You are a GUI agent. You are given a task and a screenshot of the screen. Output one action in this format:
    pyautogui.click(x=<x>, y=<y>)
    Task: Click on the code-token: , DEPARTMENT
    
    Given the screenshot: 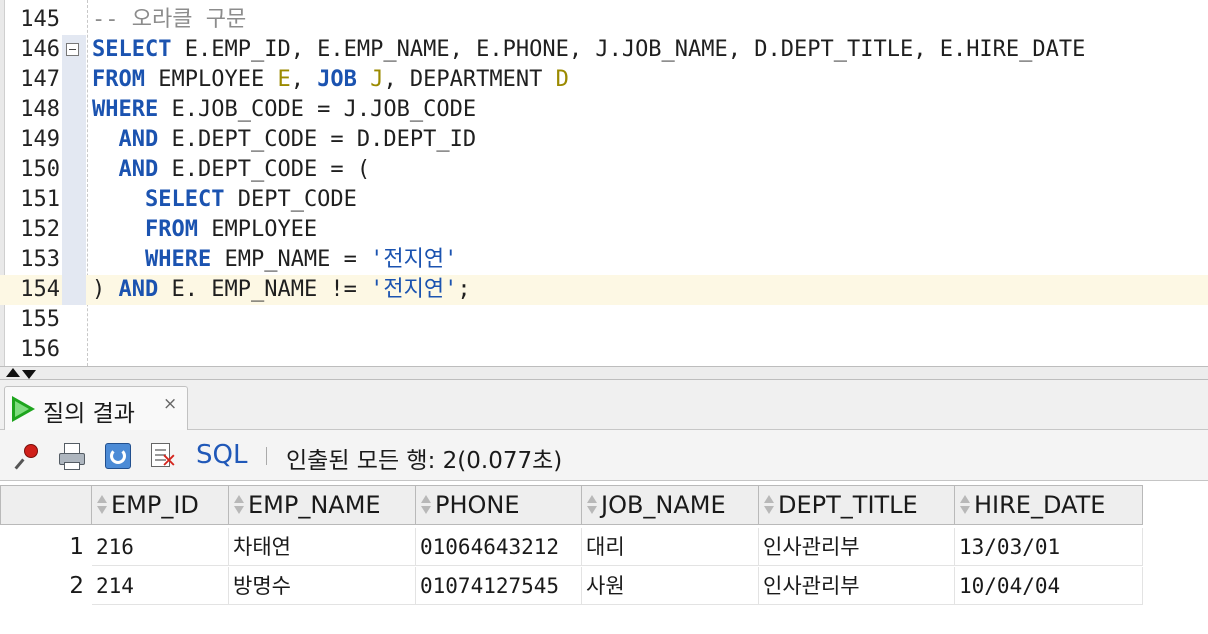 What is the action you would take?
    pyautogui.click(x=469, y=79)
    